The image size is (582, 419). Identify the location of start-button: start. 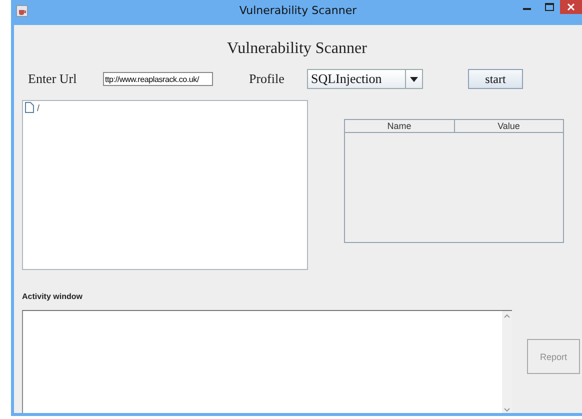
(495, 79).